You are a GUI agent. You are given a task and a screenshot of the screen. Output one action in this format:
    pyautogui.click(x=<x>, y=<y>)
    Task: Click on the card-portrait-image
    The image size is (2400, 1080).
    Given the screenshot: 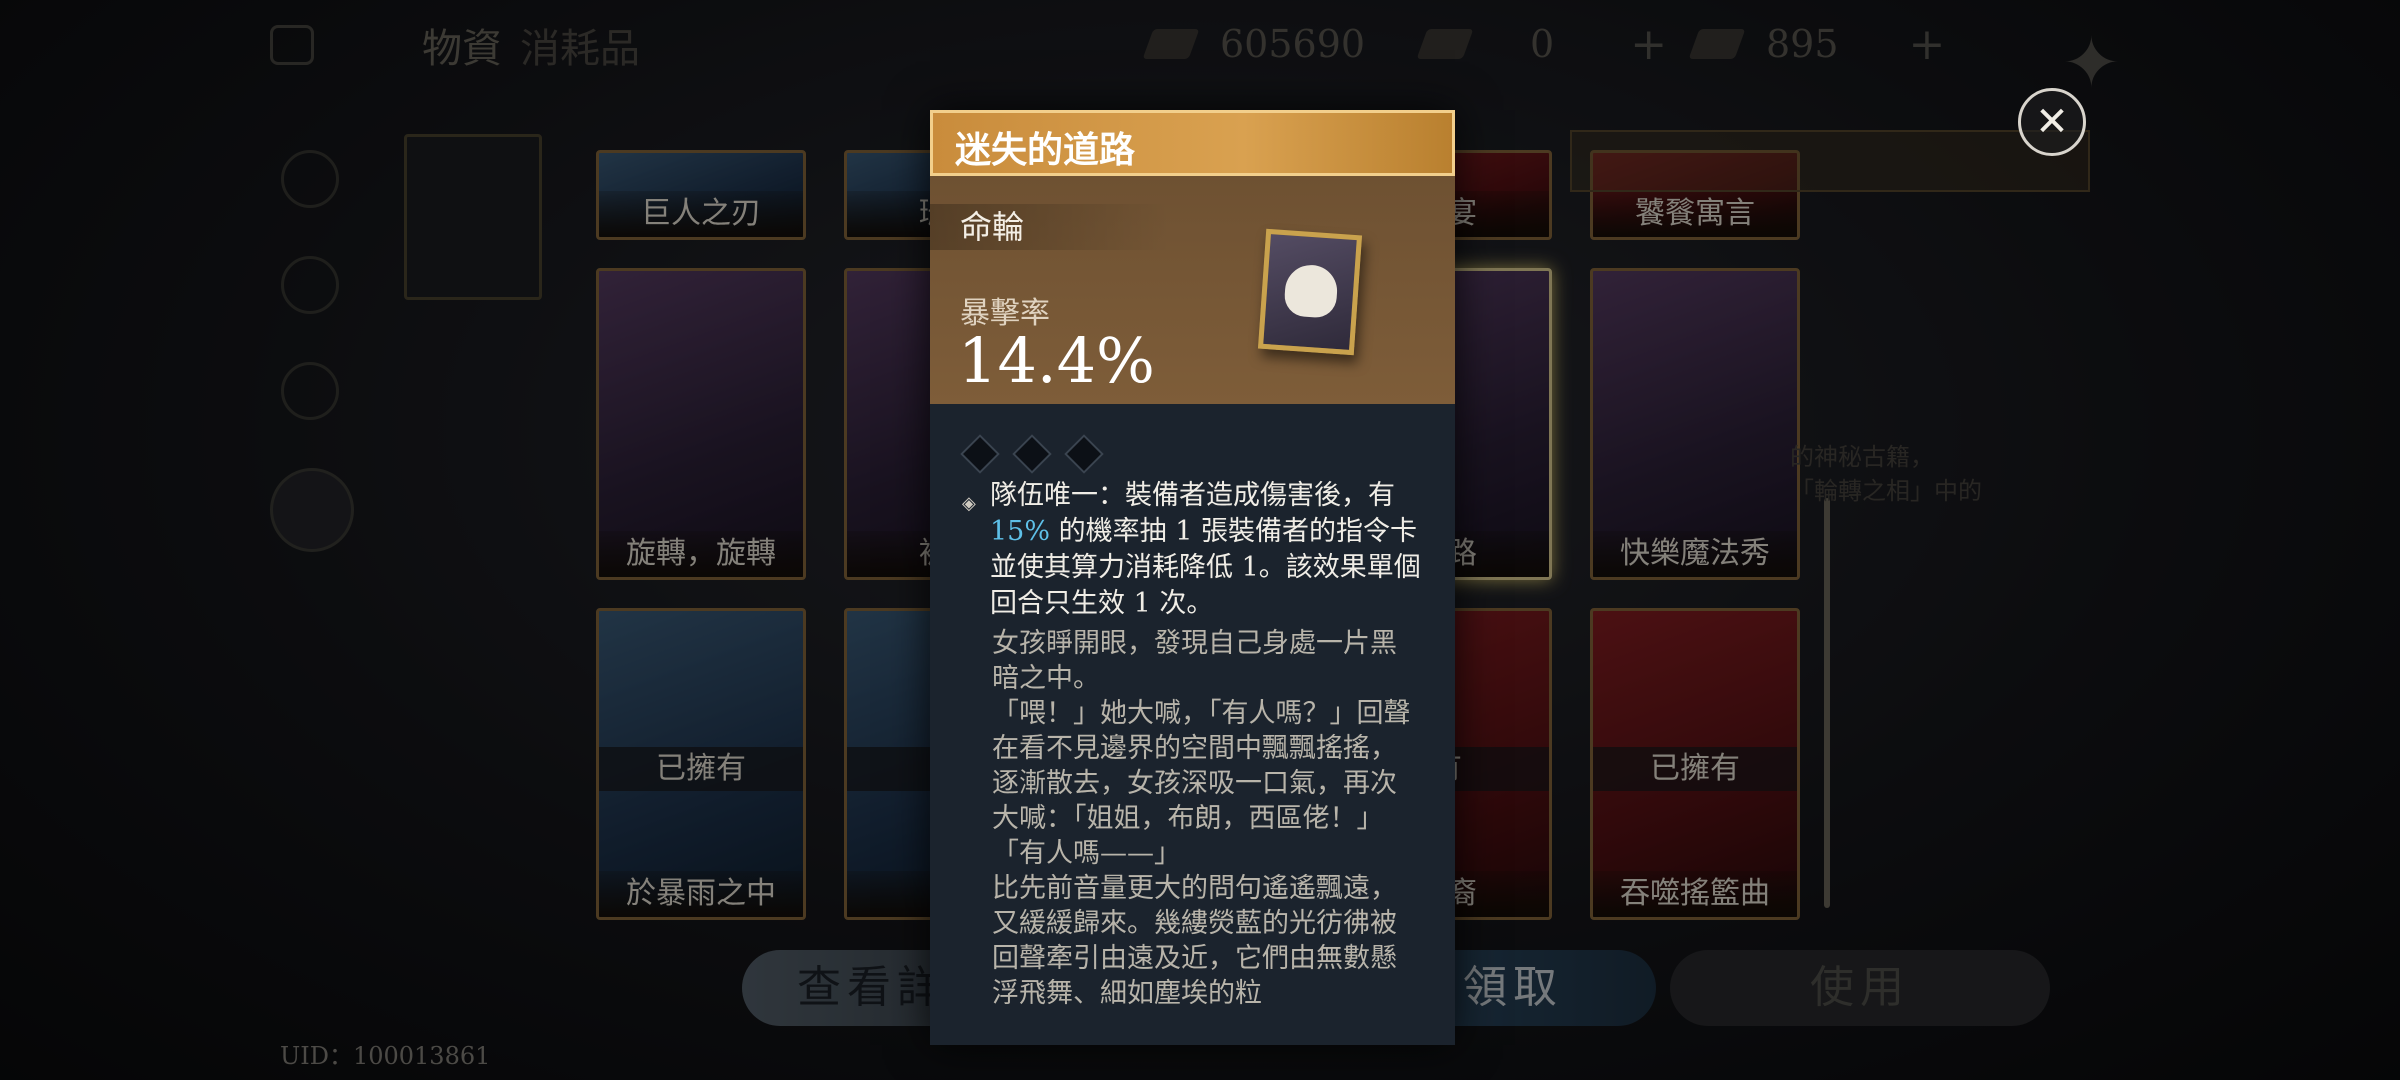 What is the action you would take?
    pyautogui.click(x=1310, y=292)
    